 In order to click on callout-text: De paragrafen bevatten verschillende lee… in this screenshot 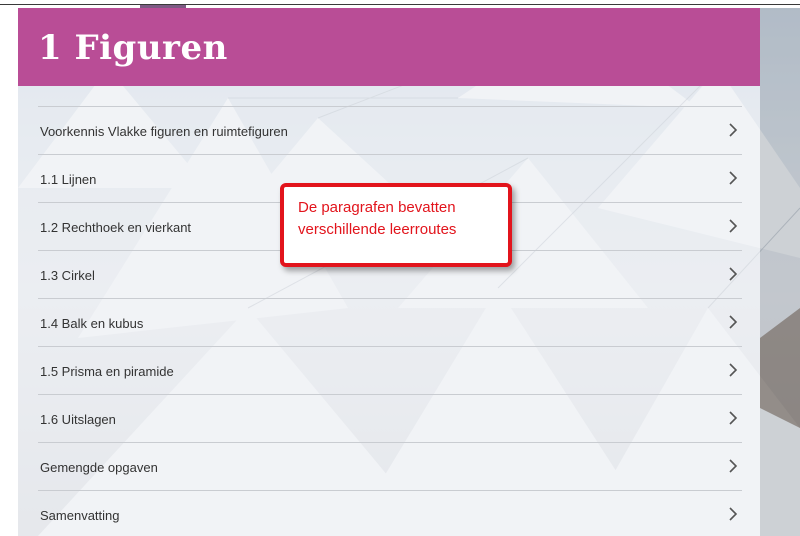, I will do `click(377, 219)`.